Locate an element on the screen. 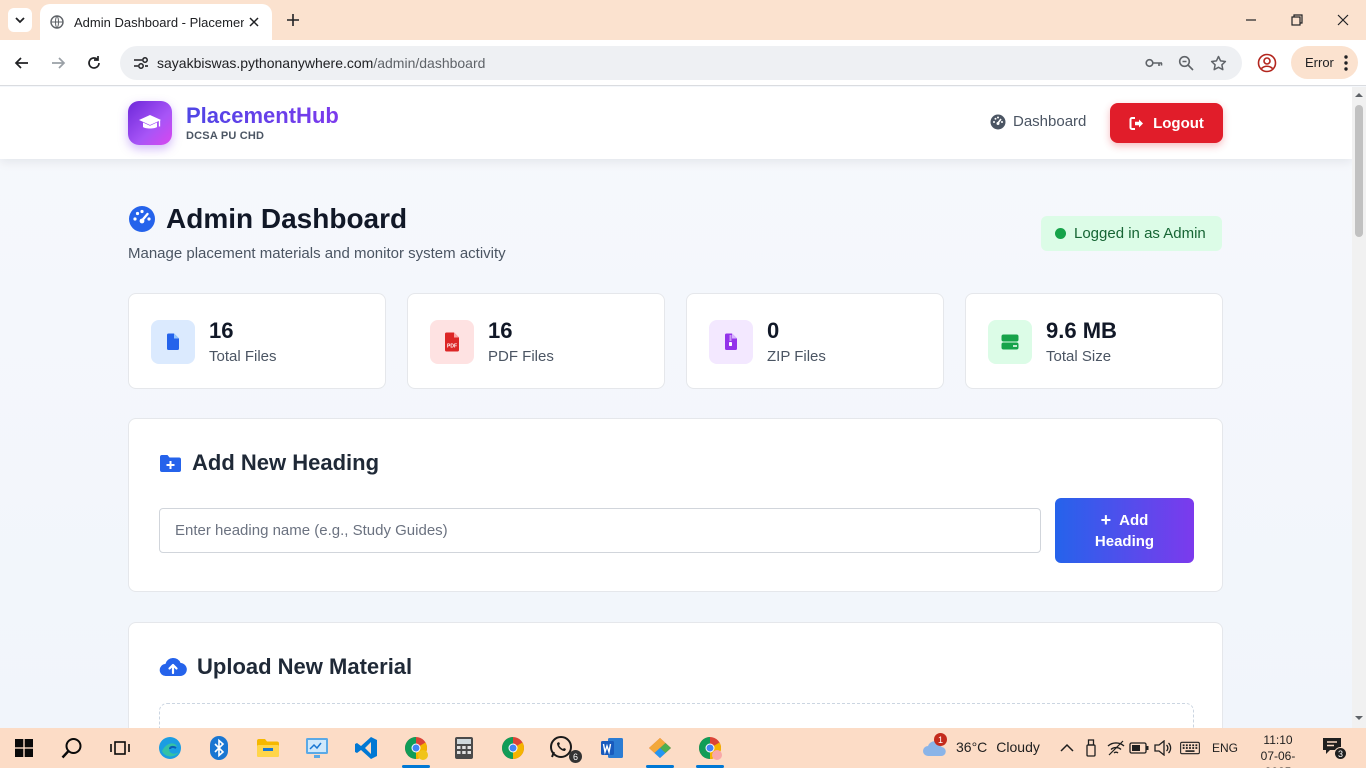 The height and width of the screenshot is (768, 1366). clock: 11:10 07-06-2025 is located at coordinates (1278, 750).